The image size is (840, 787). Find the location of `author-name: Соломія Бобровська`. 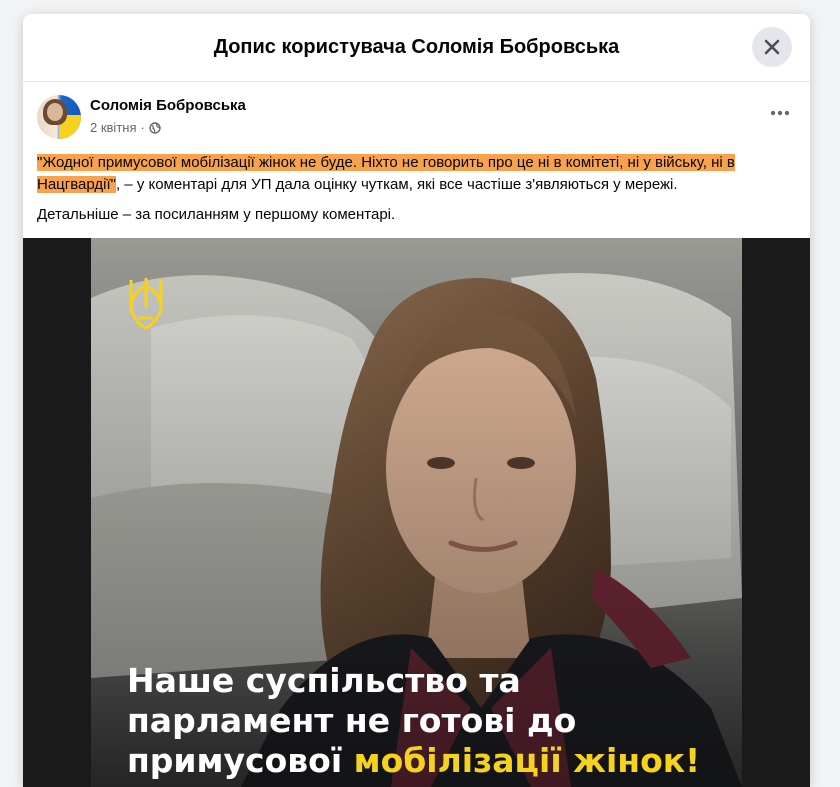

author-name: Соломія Бобровська is located at coordinates (168, 106).